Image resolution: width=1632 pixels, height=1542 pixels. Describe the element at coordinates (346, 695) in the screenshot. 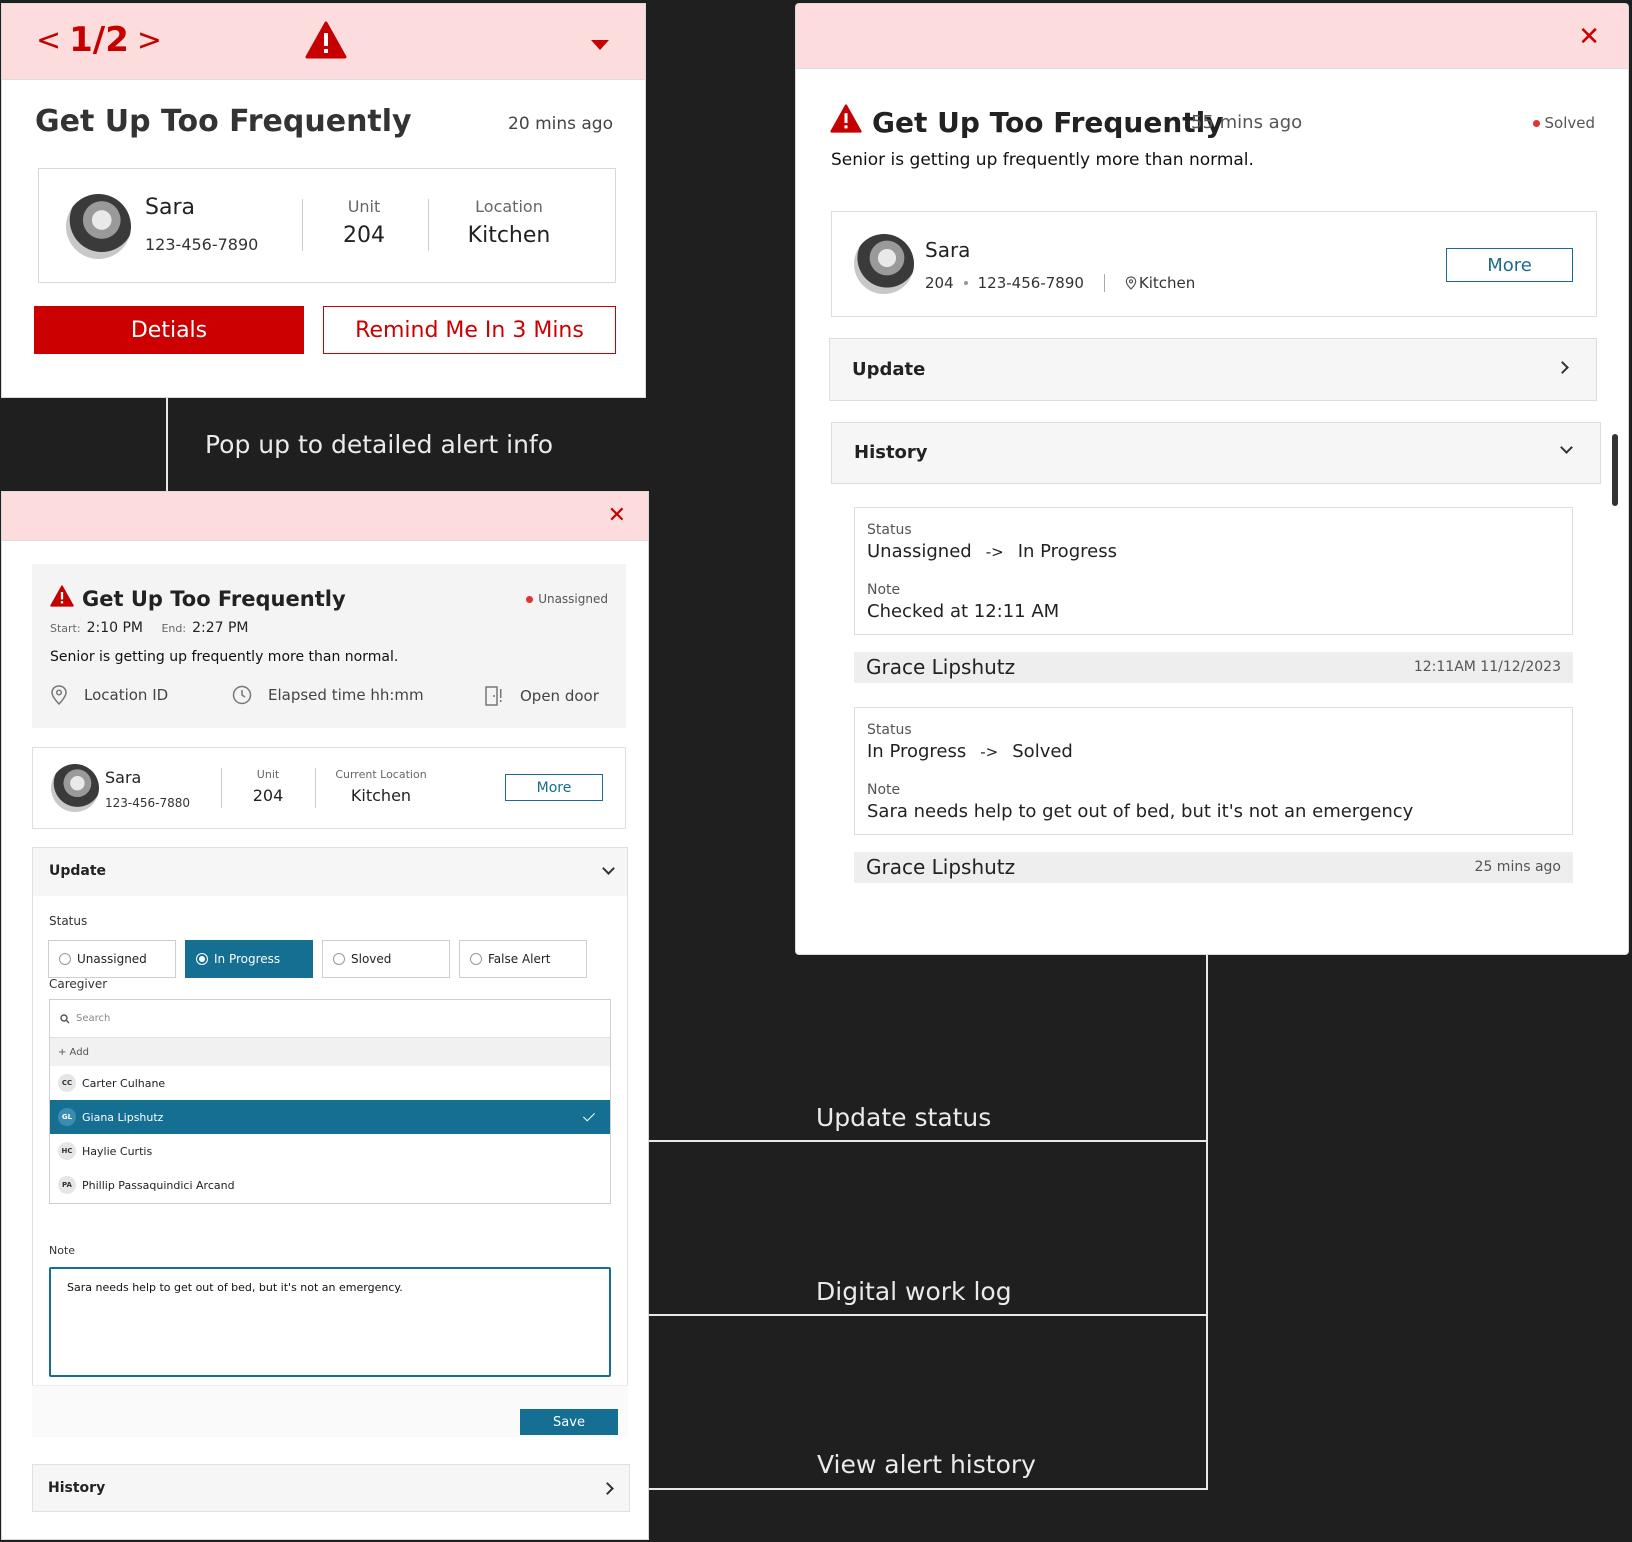

I see `elapsed-text: Elapsed time hh:mm` at that location.